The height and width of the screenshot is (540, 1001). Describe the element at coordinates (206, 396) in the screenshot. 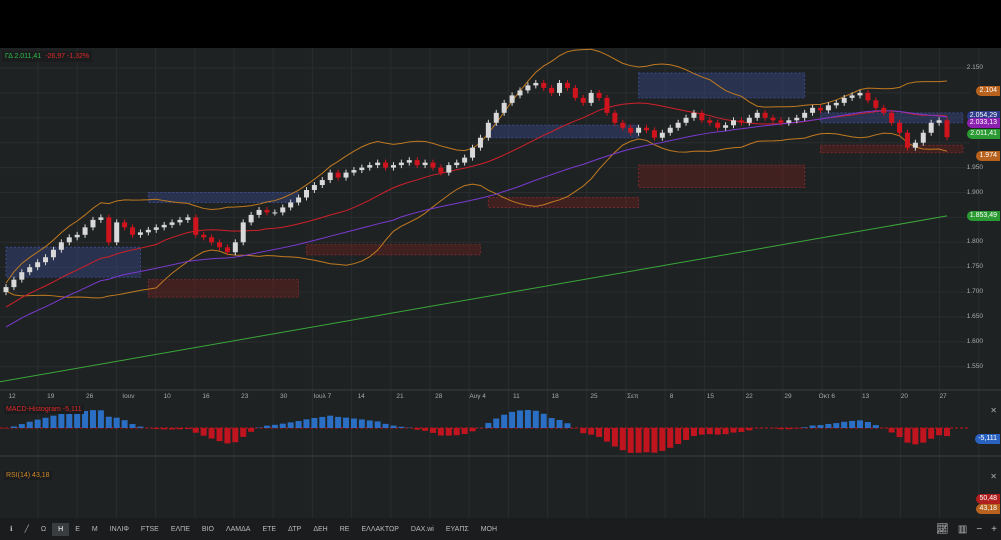

I see `date-tick: 16` at that location.